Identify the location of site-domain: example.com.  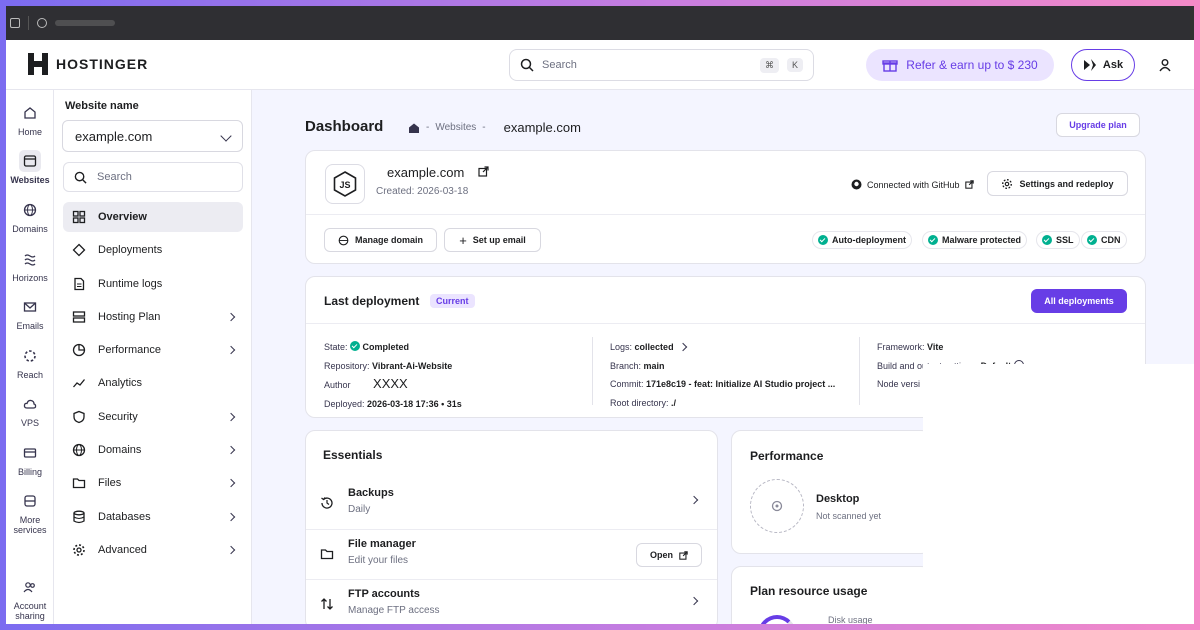
(438, 172).